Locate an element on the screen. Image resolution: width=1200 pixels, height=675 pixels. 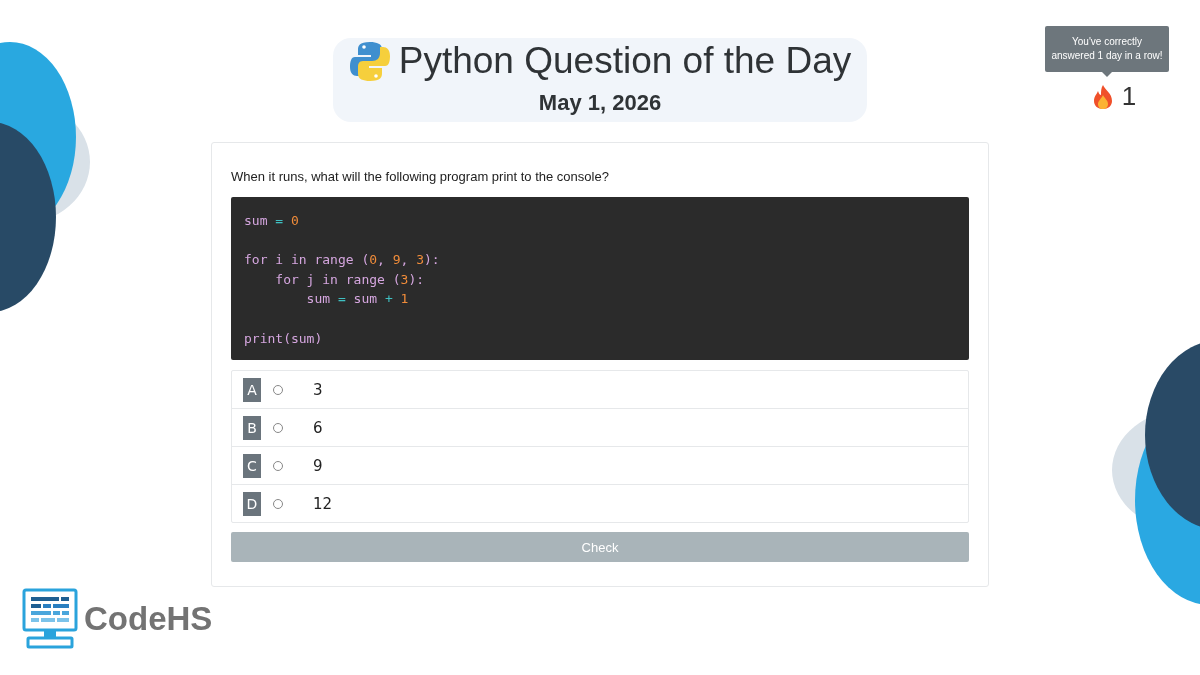
date-label: May 1, 2026 is located at coordinates (600, 103).